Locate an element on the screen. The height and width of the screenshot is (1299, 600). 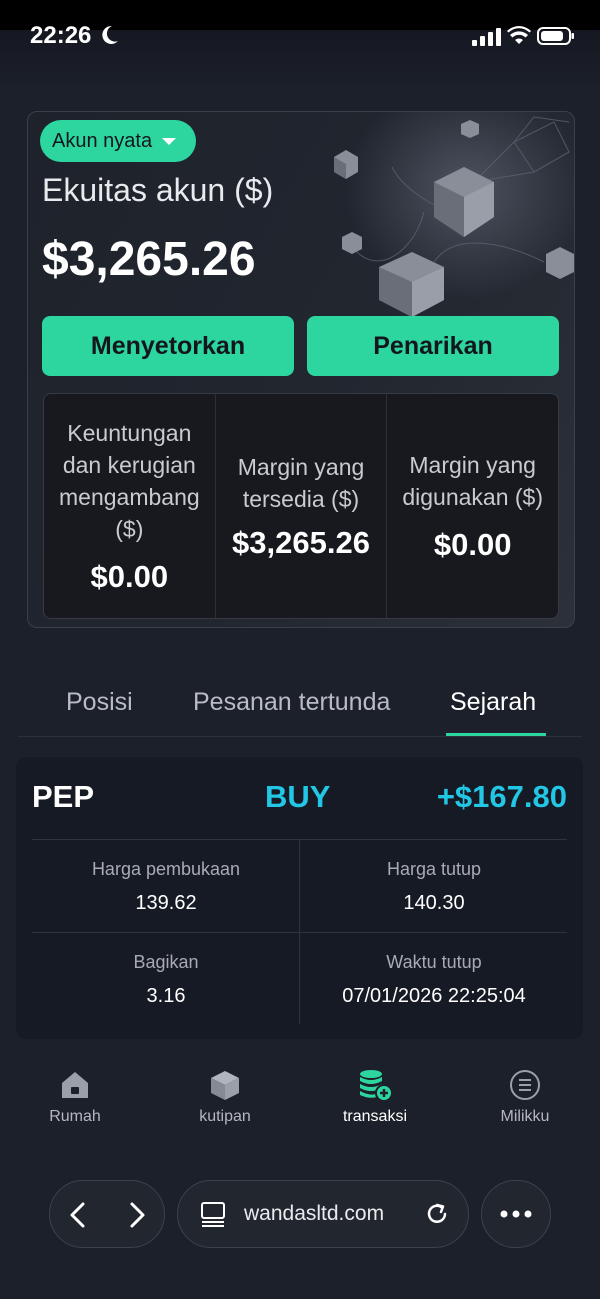
nav-item-mine: Milikku is located at coordinates (525, 1097).